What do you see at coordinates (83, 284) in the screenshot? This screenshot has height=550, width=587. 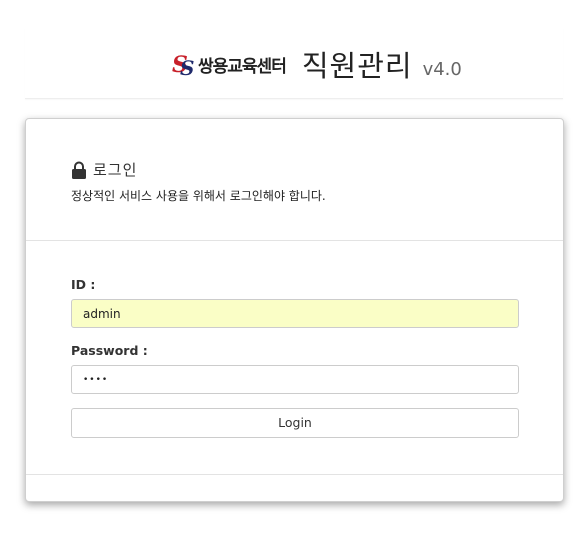 I see `id-label: ID :` at bounding box center [83, 284].